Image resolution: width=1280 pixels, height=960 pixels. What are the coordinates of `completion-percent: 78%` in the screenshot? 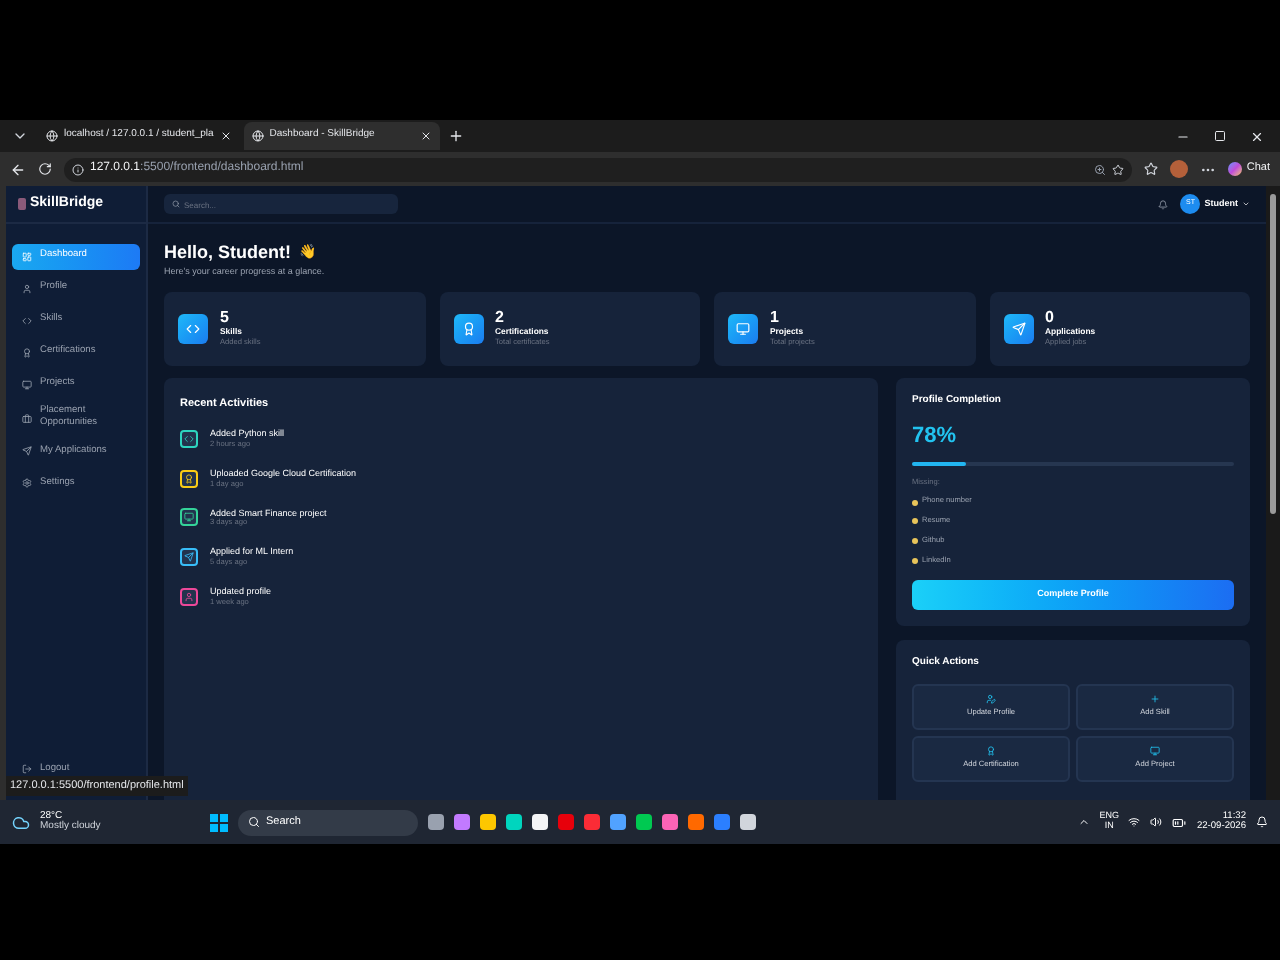 It's located at (935, 437).